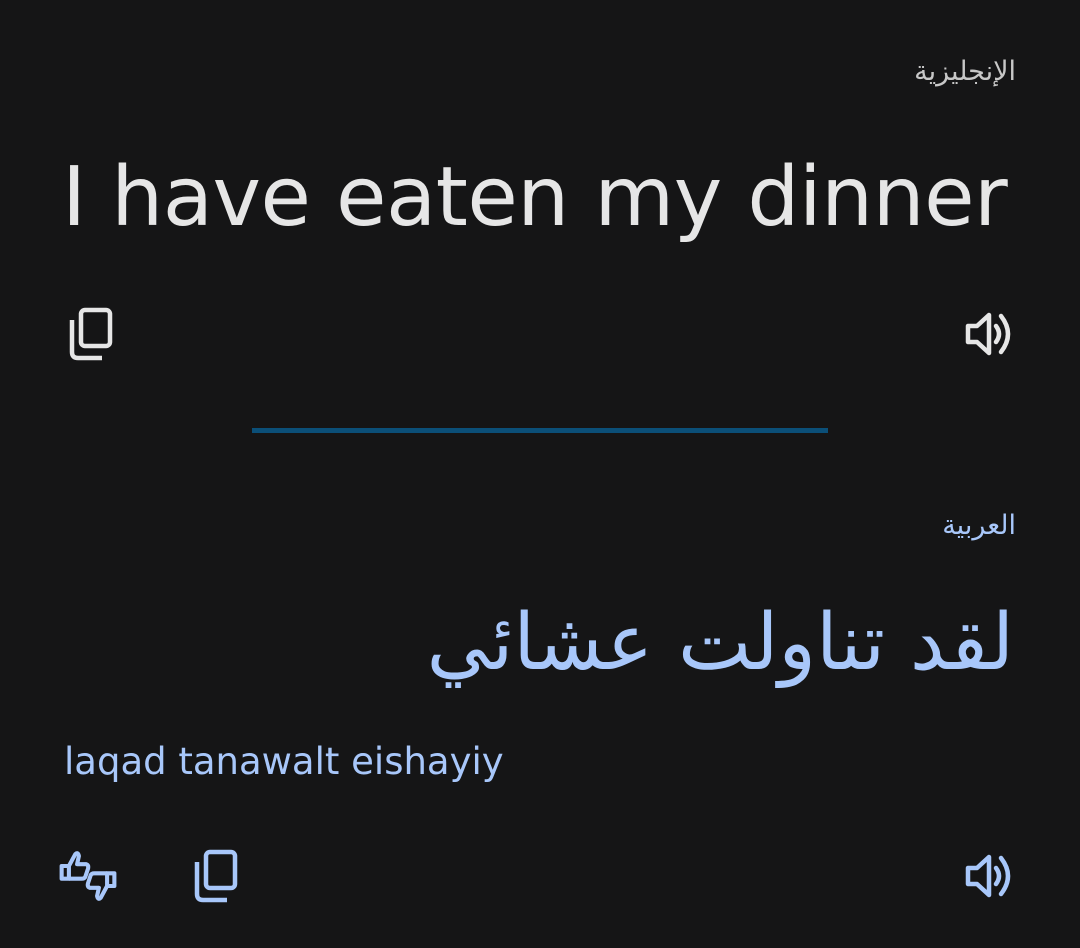 The image size is (1080, 948). I want to click on thumbs-up-down-icon, so click(88, 876).